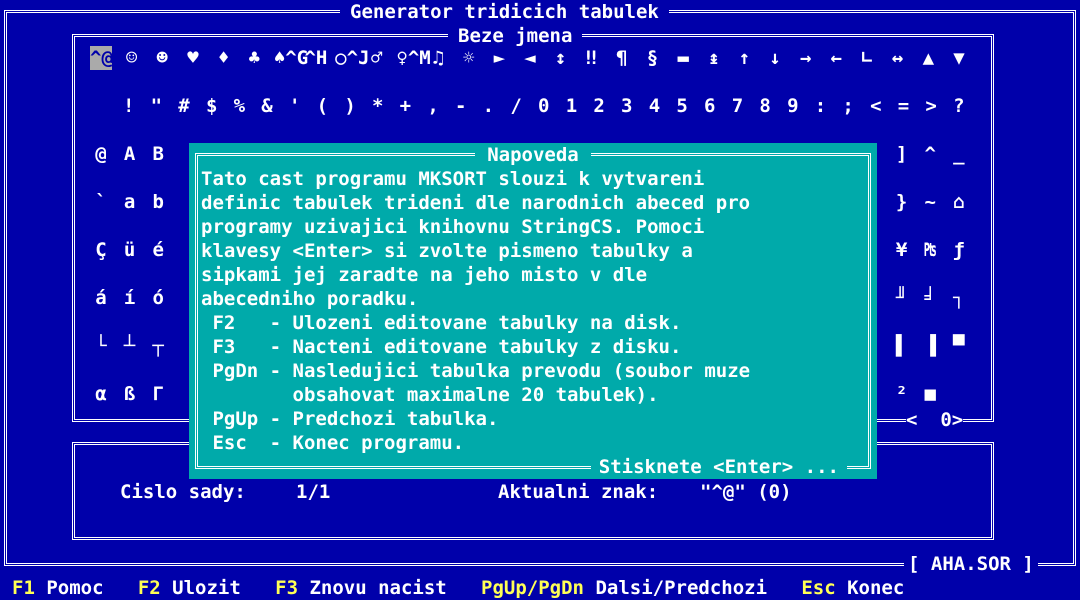 Image resolution: width=1080 pixels, height=600 pixels. What do you see at coordinates (744, 58) in the screenshot?
I see `charset-cell: ↑` at bounding box center [744, 58].